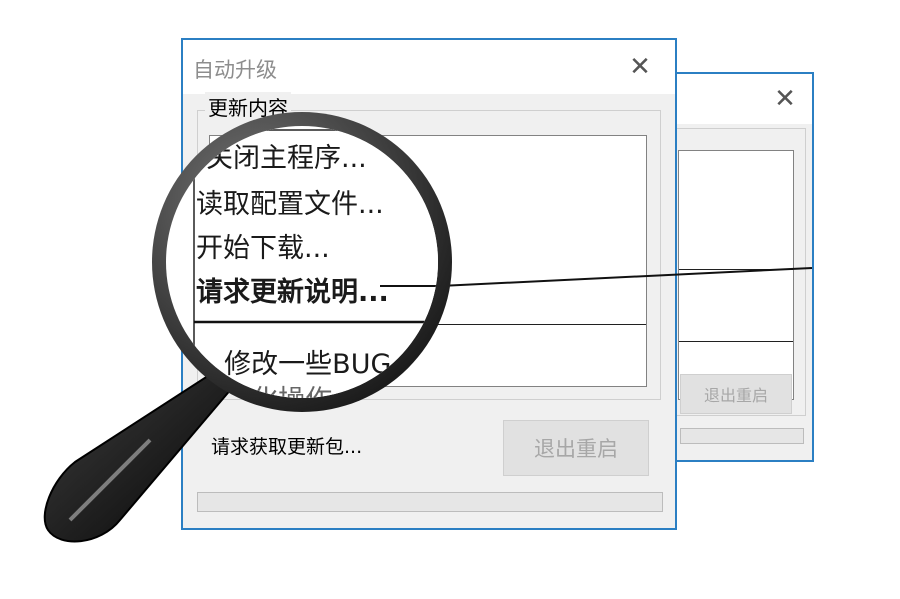 This screenshot has width=900, height=599. Describe the element at coordinates (736, 269) in the screenshot. I see `back-list-separator` at that location.